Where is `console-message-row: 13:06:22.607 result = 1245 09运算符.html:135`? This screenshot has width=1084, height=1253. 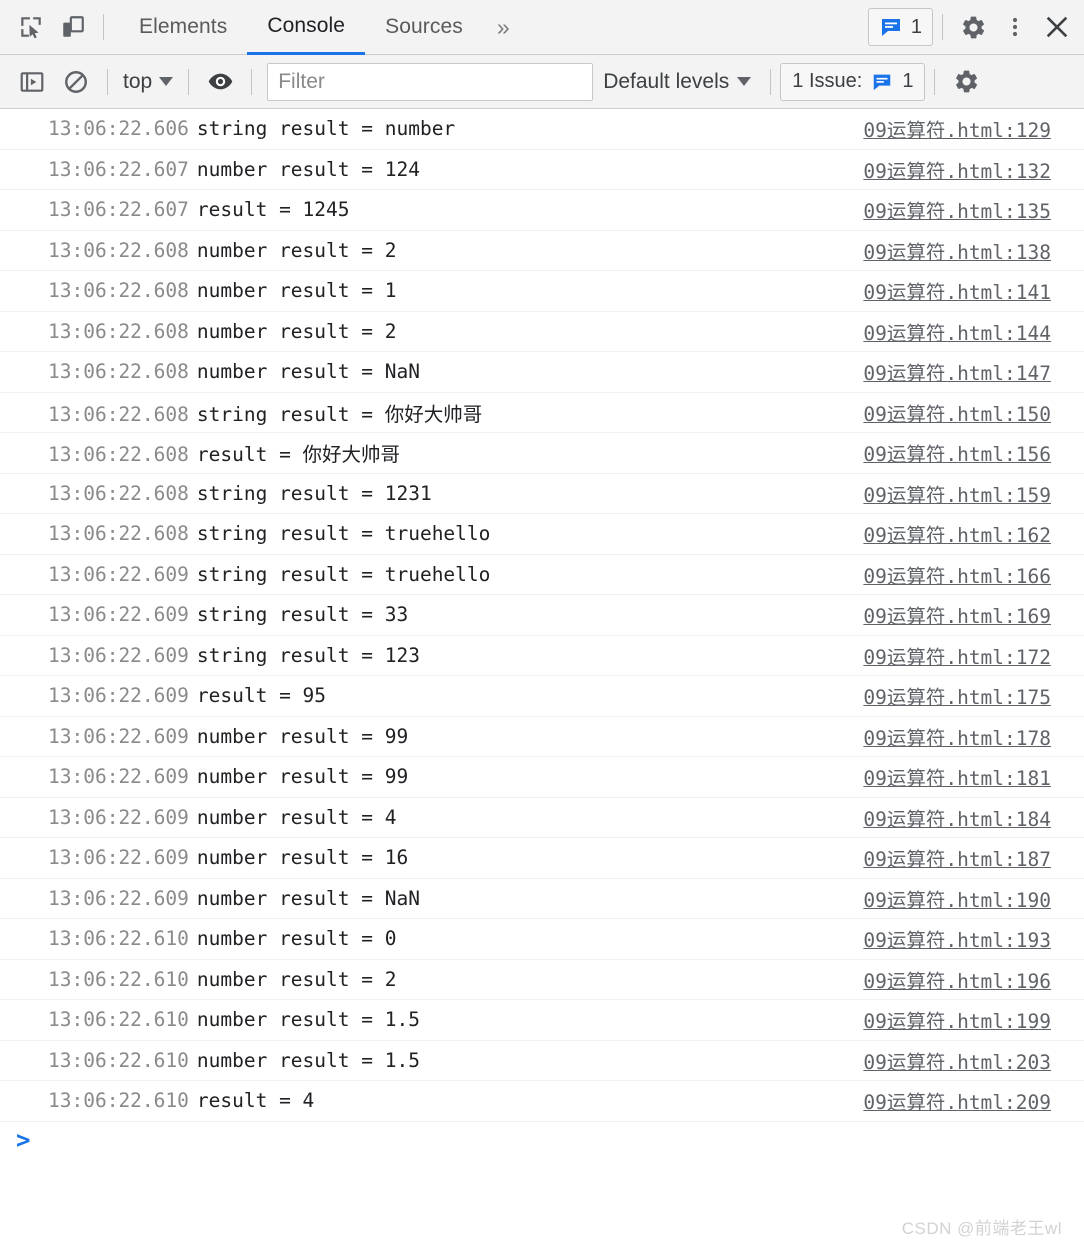 console-message-row: 13:06:22.607 result = 1245 09运算符.html:135 is located at coordinates (542, 210).